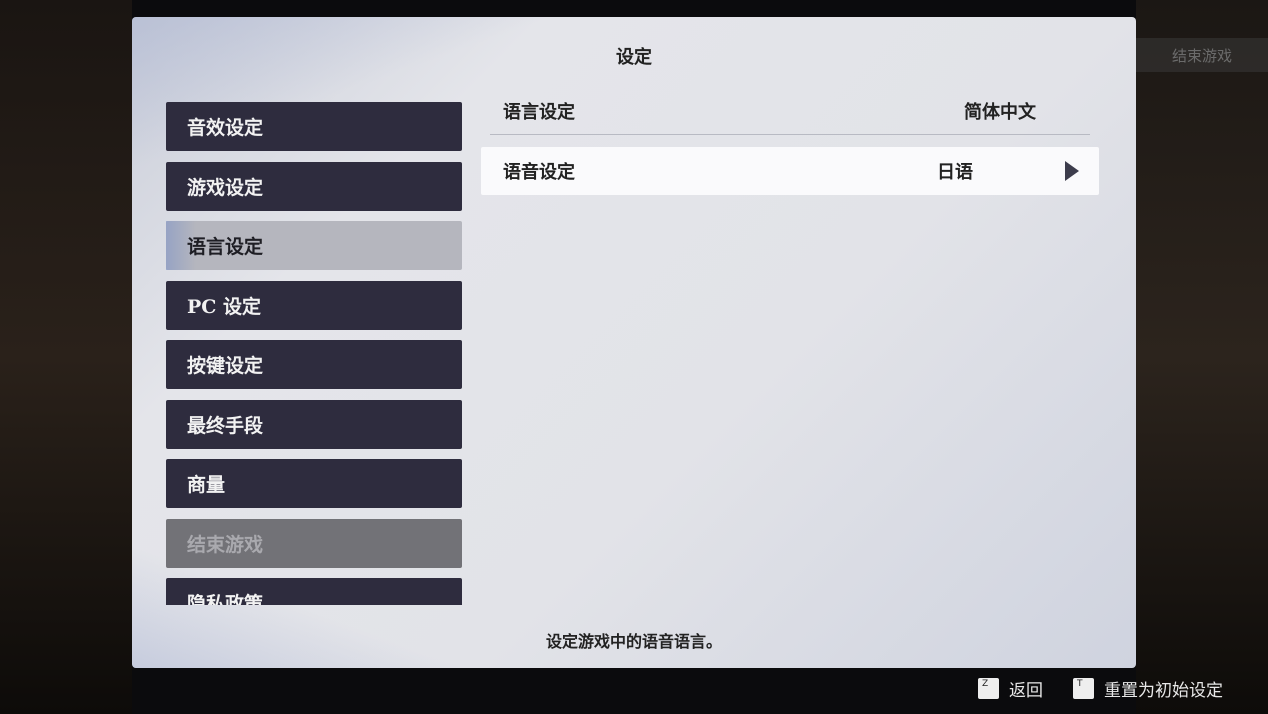  Describe the element at coordinates (1163, 691) in the screenshot. I see `reset-label: 重置为初始设定` at that location.